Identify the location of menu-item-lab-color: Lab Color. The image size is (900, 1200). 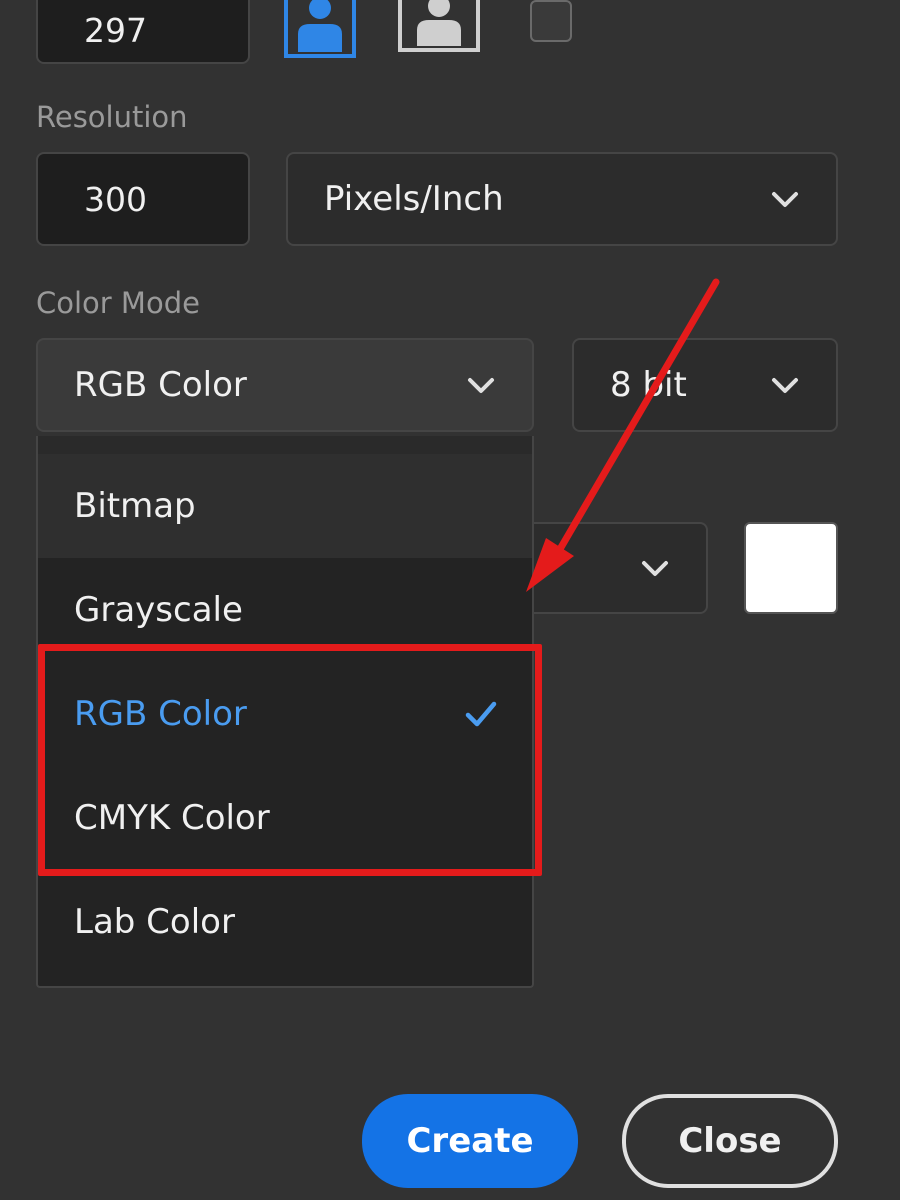
(285, 922).